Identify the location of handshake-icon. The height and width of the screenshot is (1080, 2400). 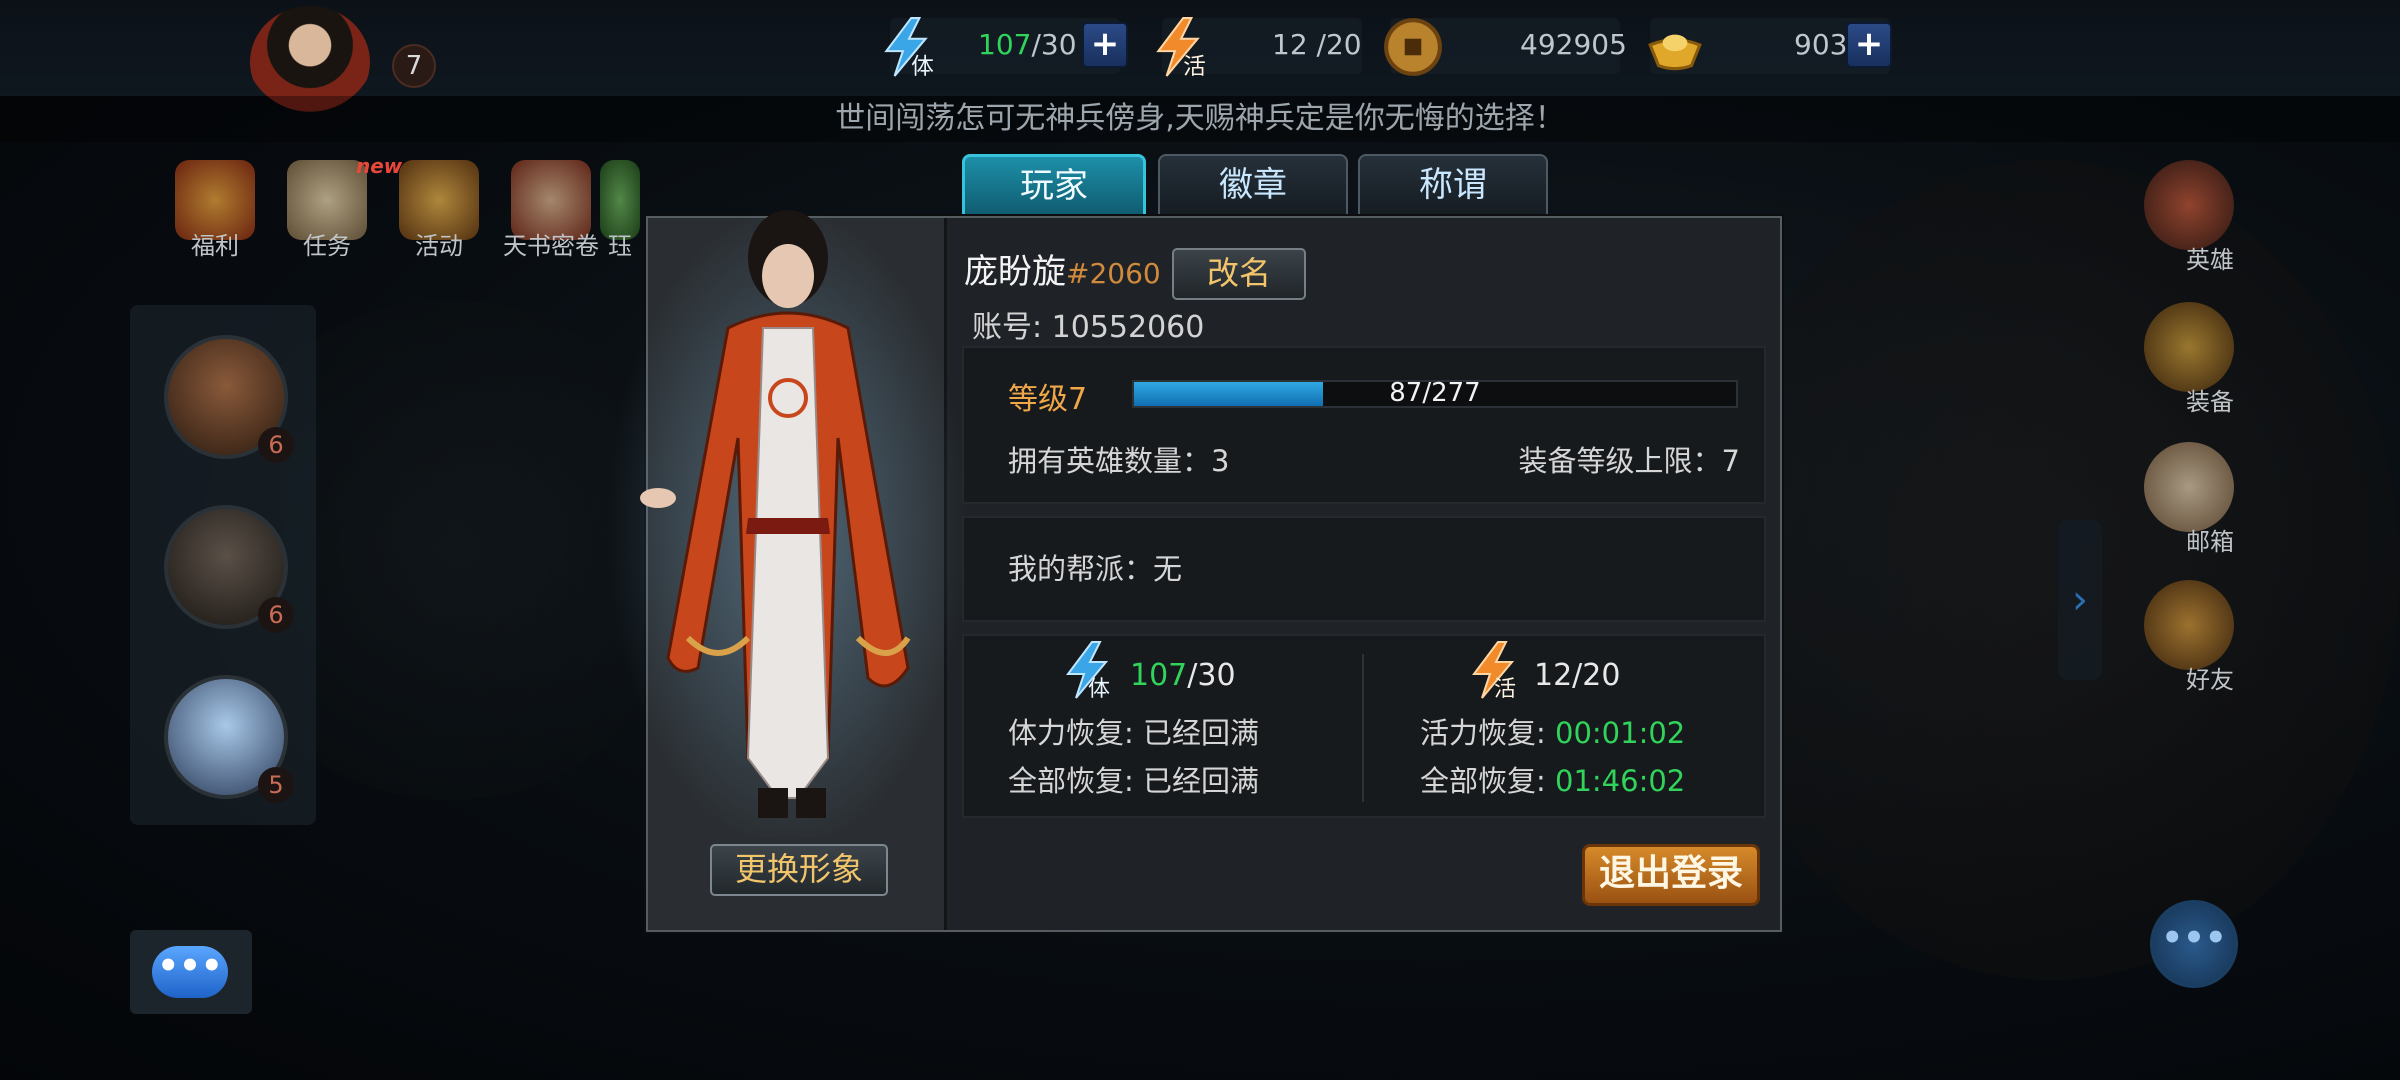
(2189, 625).